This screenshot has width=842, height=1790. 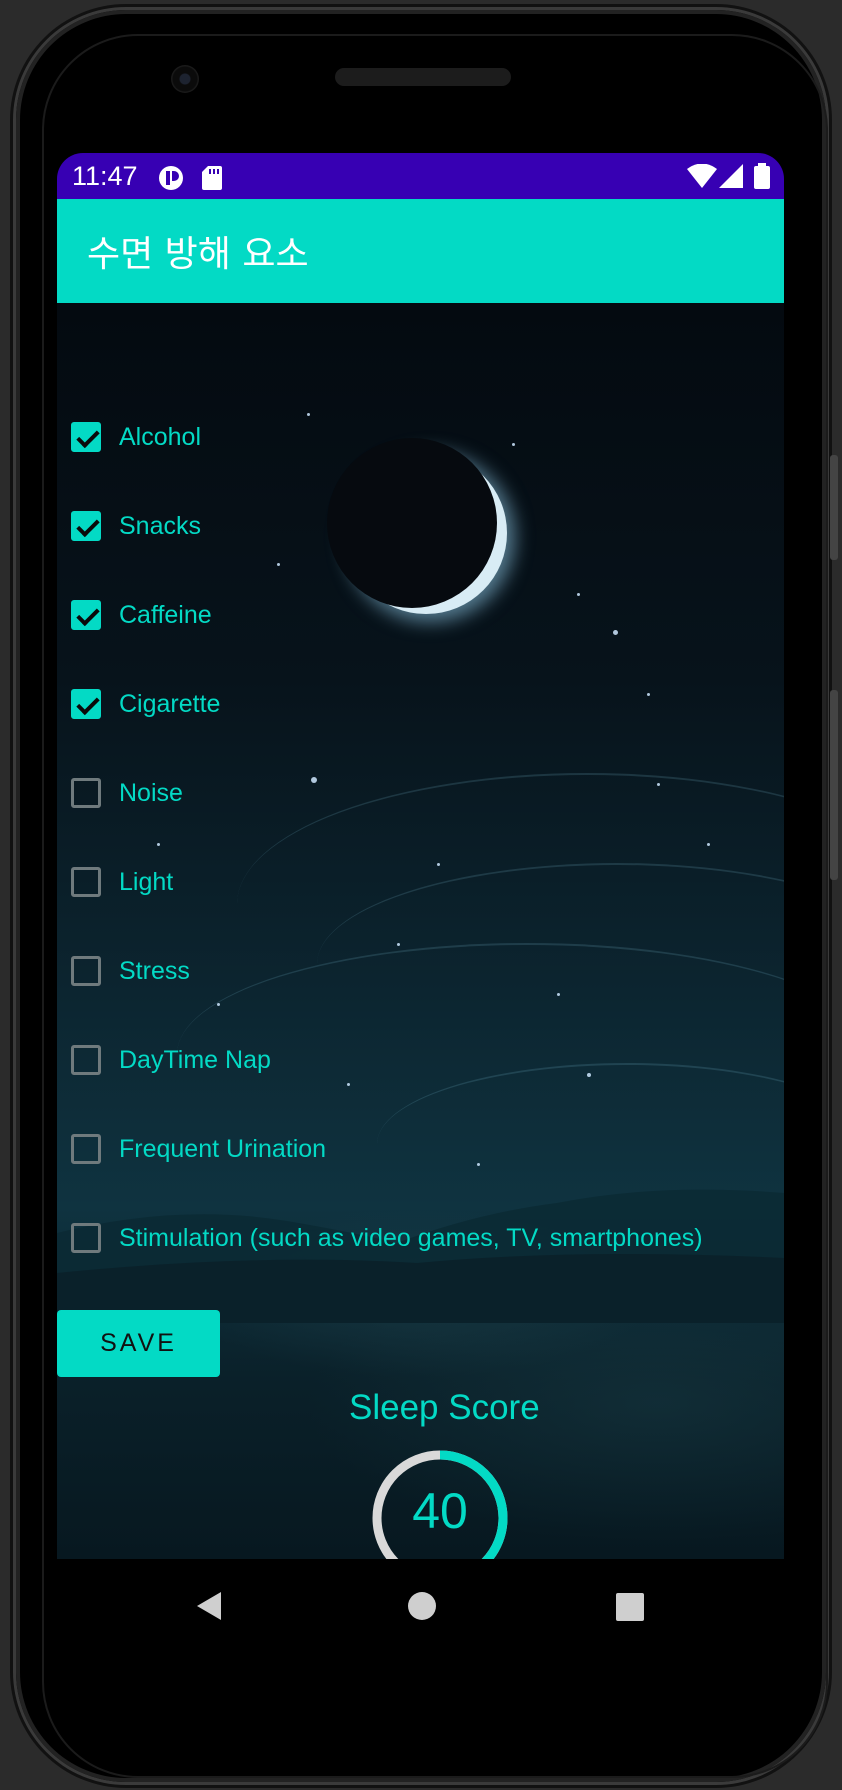 What do you see at coordinates (146, 881) in the screenshot?
I see `factor-label: Light` at bounding box center [146, 881].